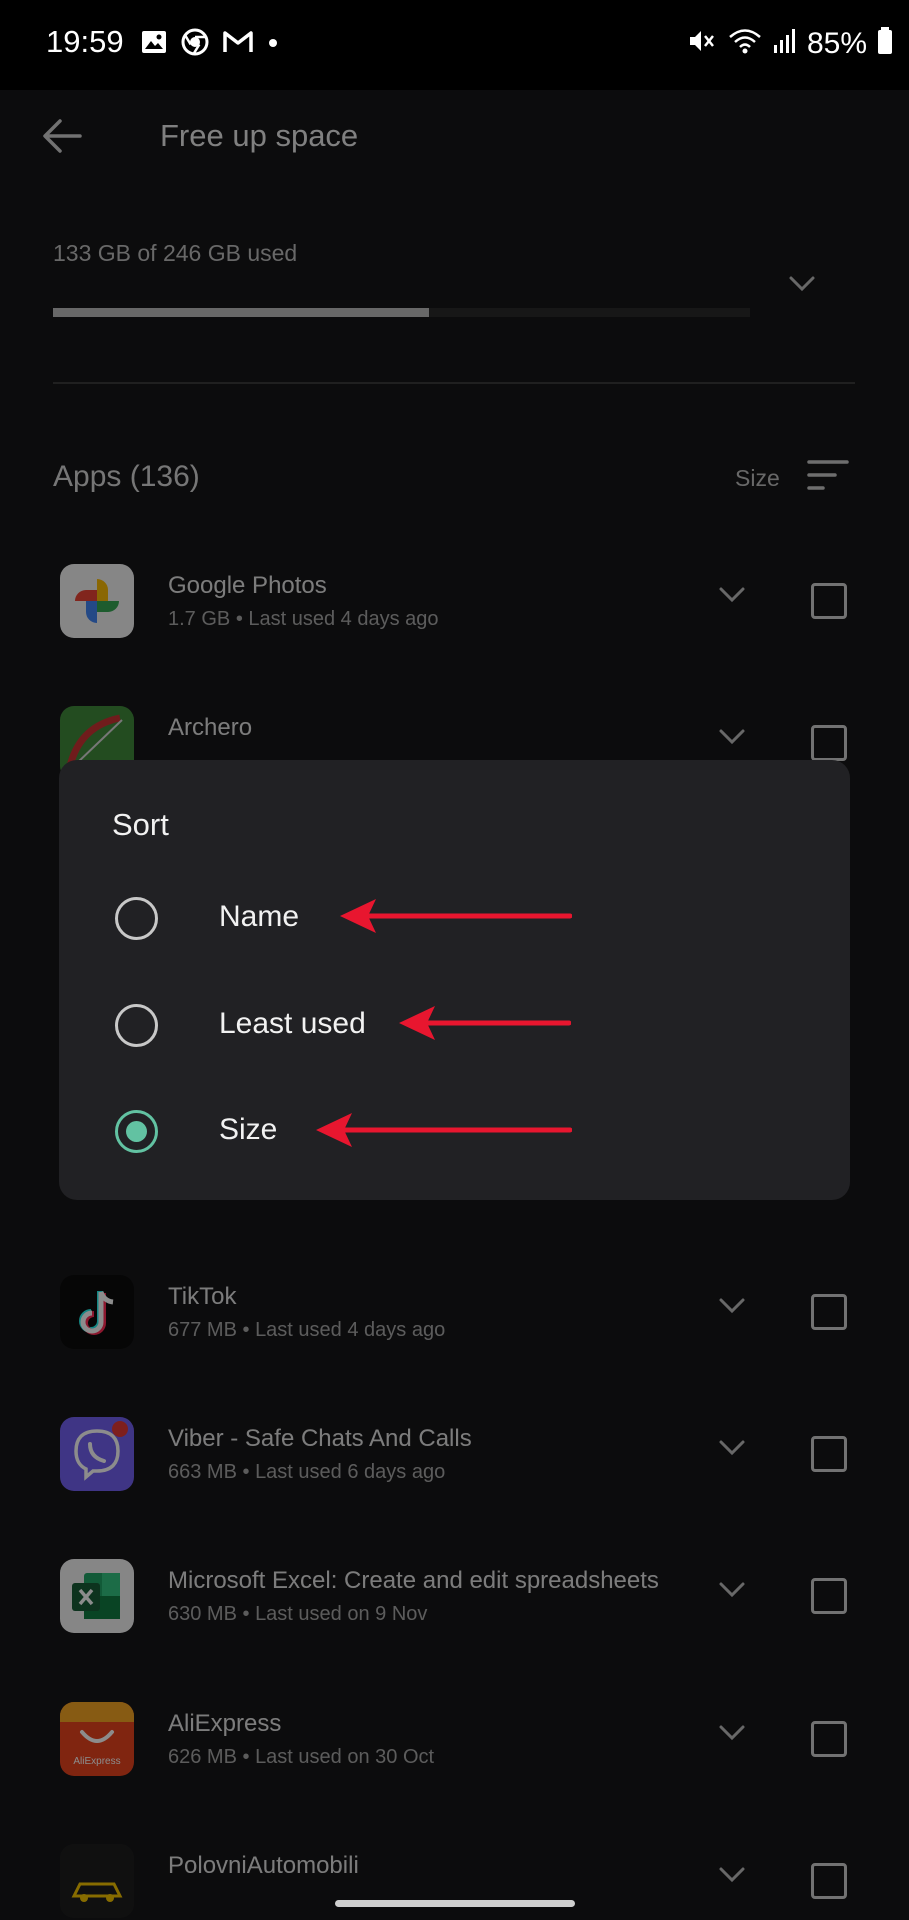 The height and width of the screenshot is (1920, 909). I want to click on status-bar: 19:59 85%, so click(454, 45).